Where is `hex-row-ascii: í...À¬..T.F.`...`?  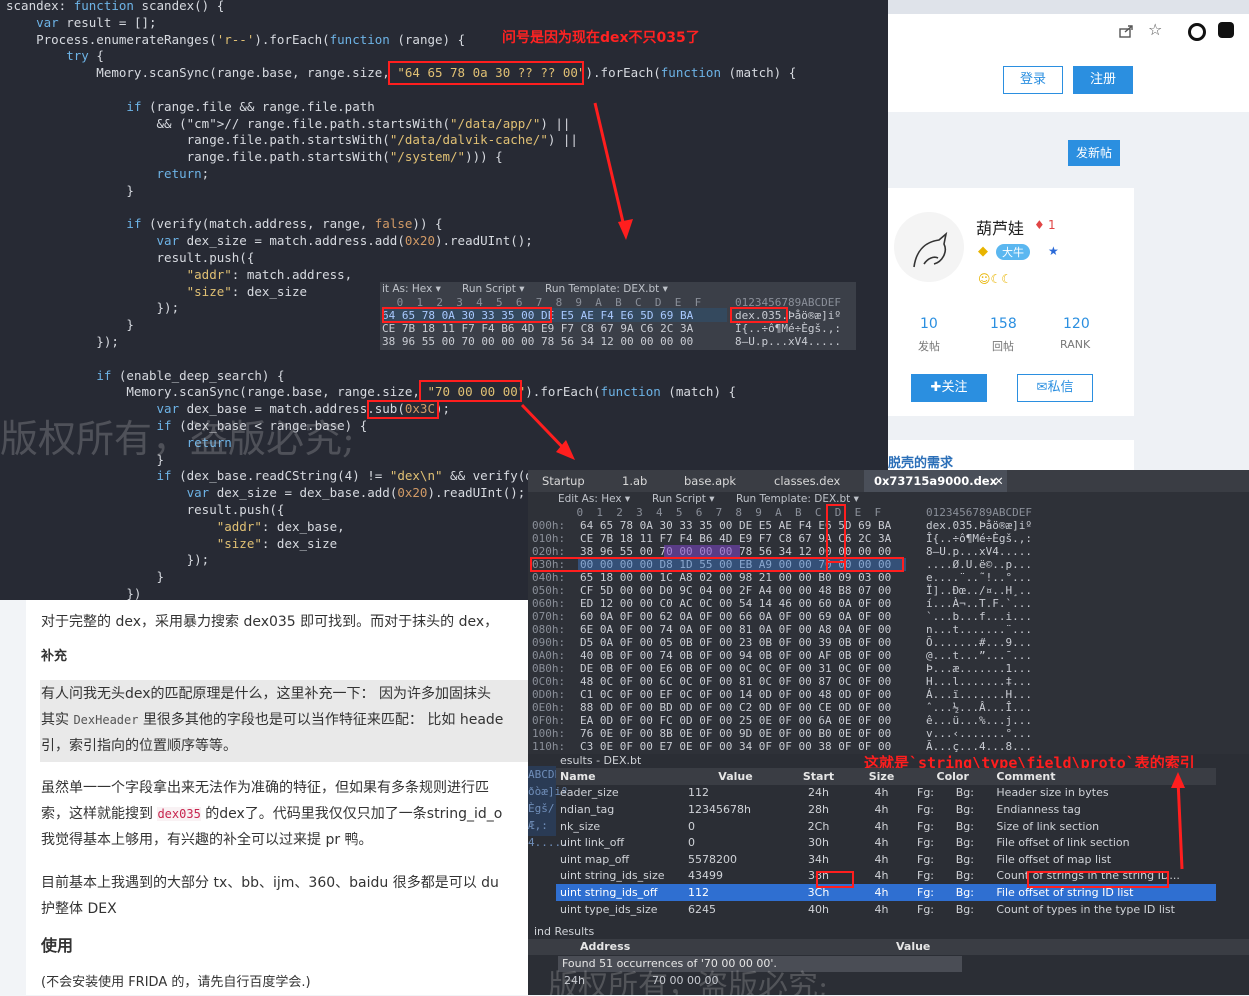
hex-row-ascii: í...À¬..T.F.`... is located at coordinates (979, 603).